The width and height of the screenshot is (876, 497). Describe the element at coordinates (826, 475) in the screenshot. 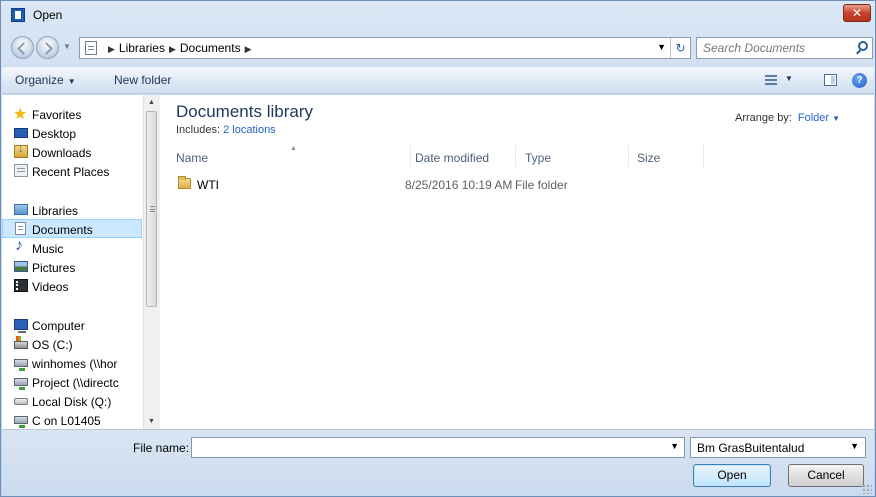

I see `cancel-button: Cancel` at that location.